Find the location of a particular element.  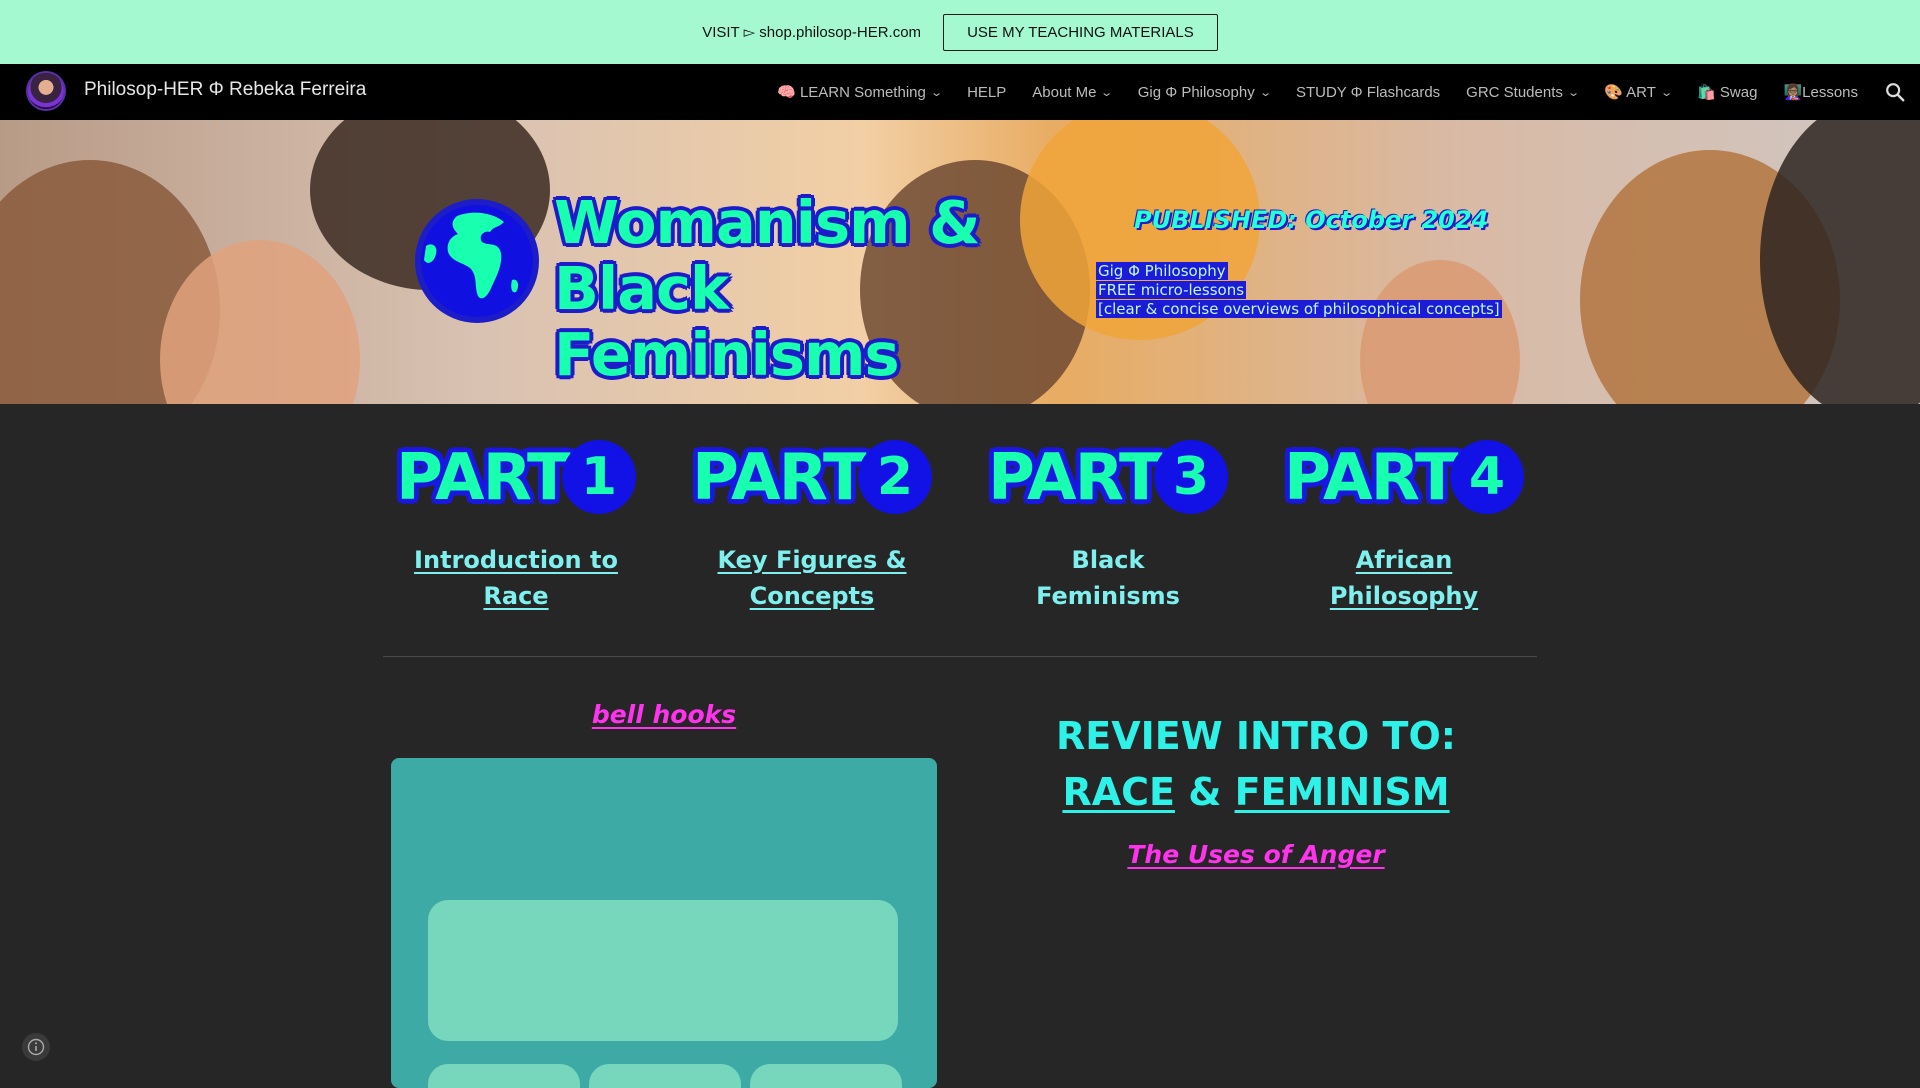

part-link-key-figures: Key Figures & Concepts is located at coordinates (812, 578).